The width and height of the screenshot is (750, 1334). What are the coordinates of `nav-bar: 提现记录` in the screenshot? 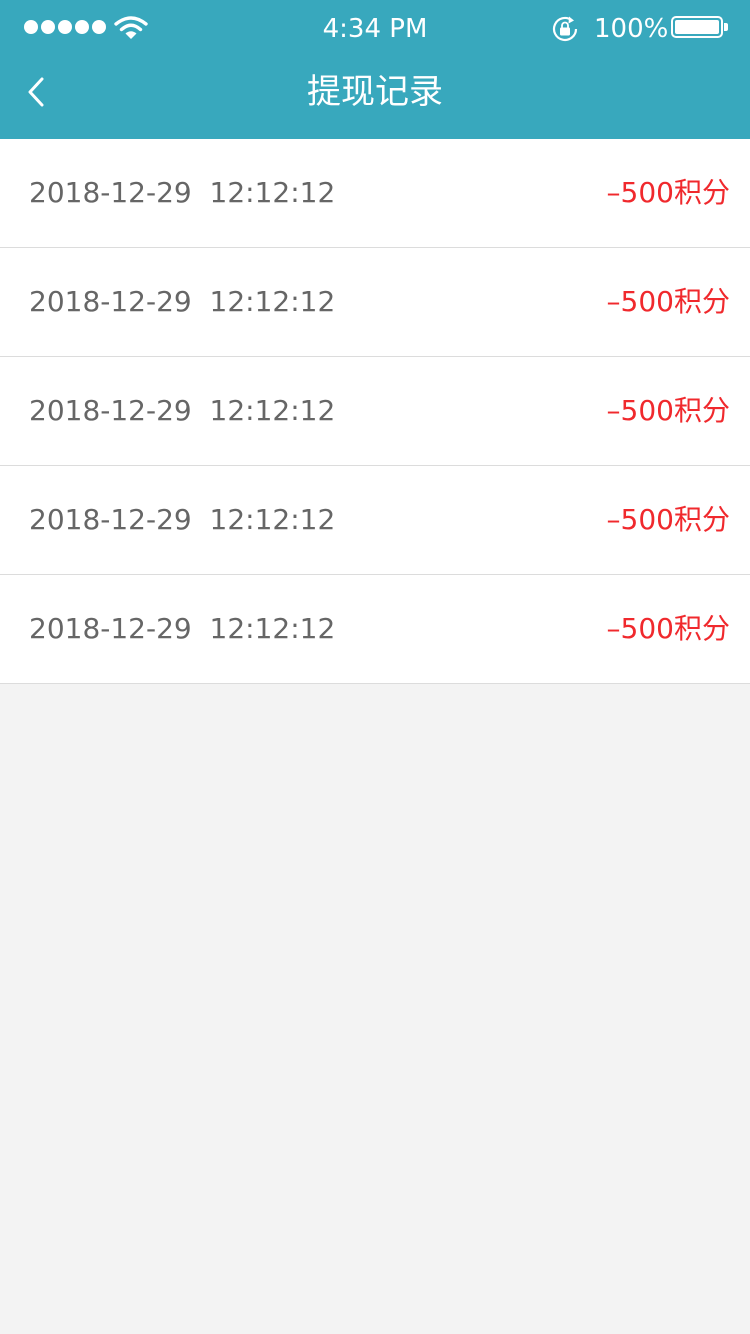 It's located at (375, 97).